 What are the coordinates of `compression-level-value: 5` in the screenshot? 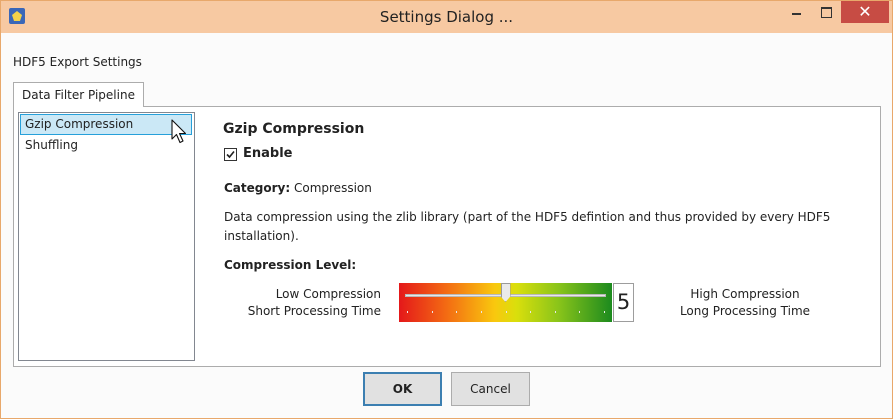 It's located at (623, 302).